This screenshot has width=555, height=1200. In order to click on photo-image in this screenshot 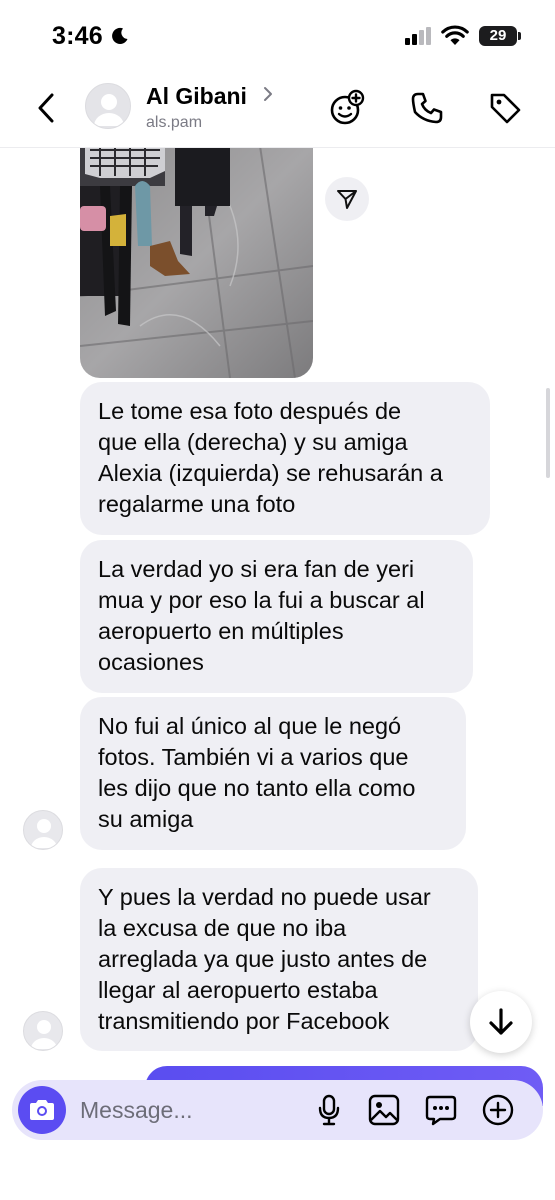, I will do `click(196, 263)`.